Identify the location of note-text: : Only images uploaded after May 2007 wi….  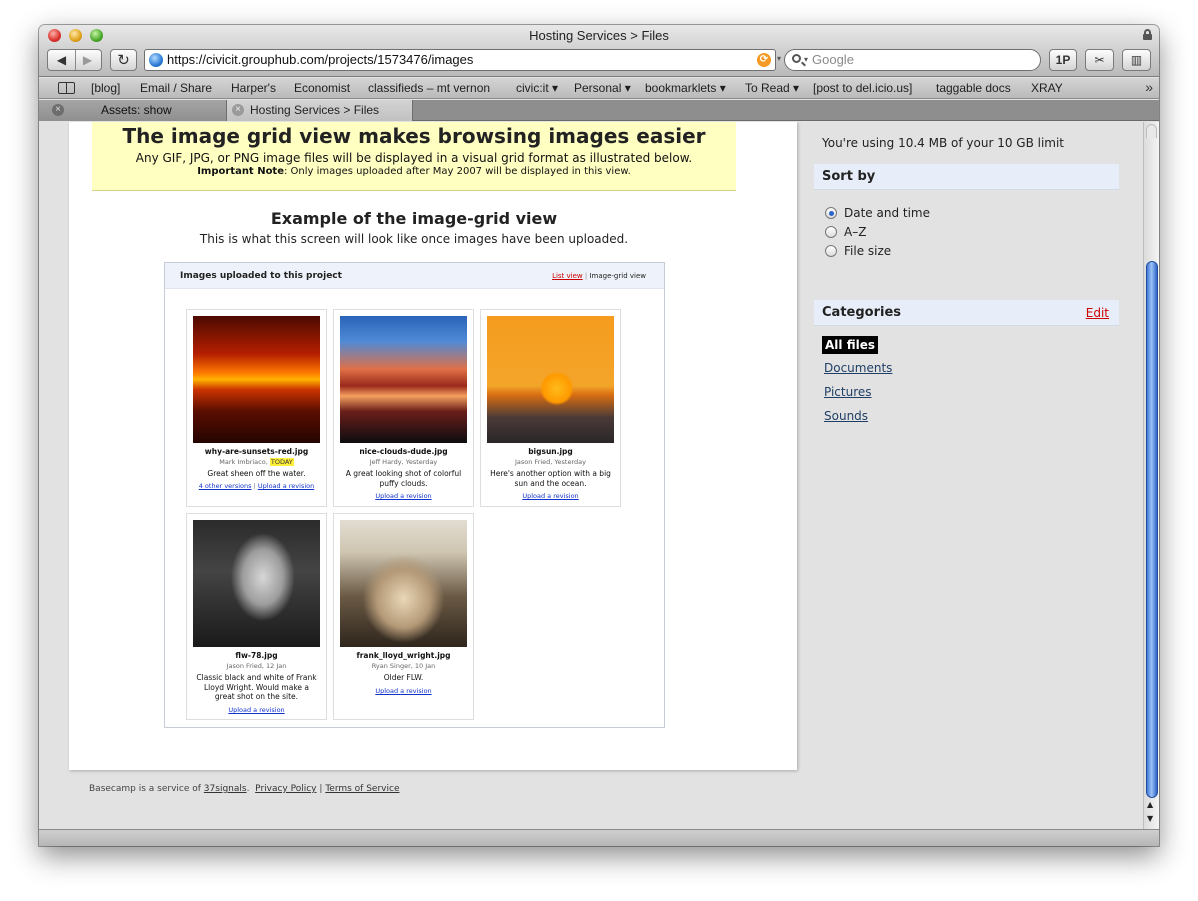
(457, 171).